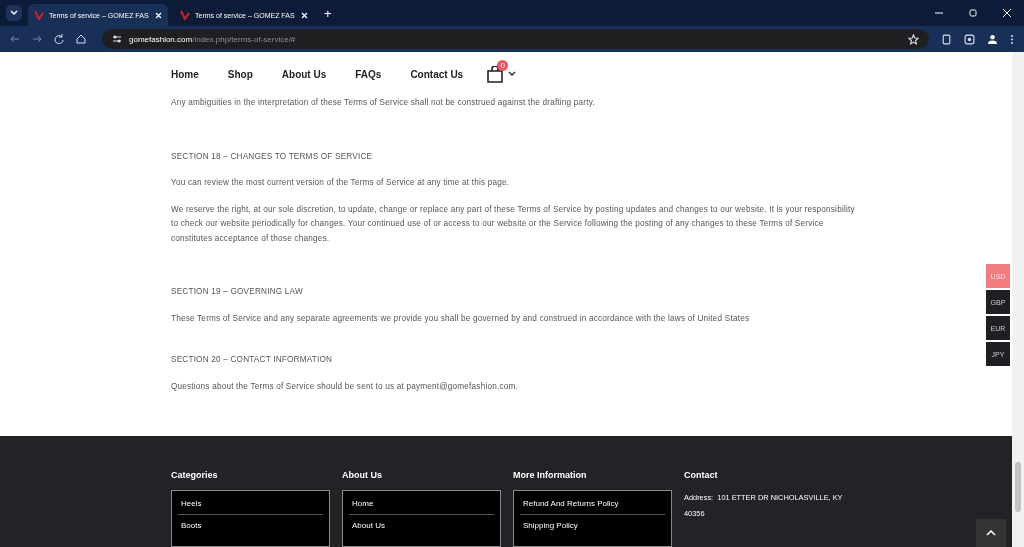 The height and width of the screenshot is (547, 1024). I want to click on back-icon, so click(15, 39).